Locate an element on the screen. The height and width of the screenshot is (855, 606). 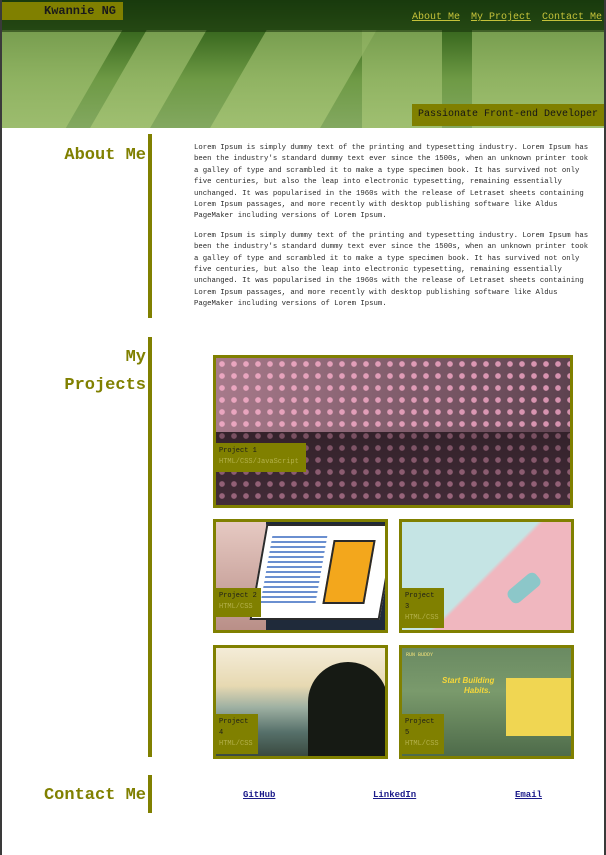
project-3-label: Project 3 HTML/CSS is located at coordinates (423, 608).